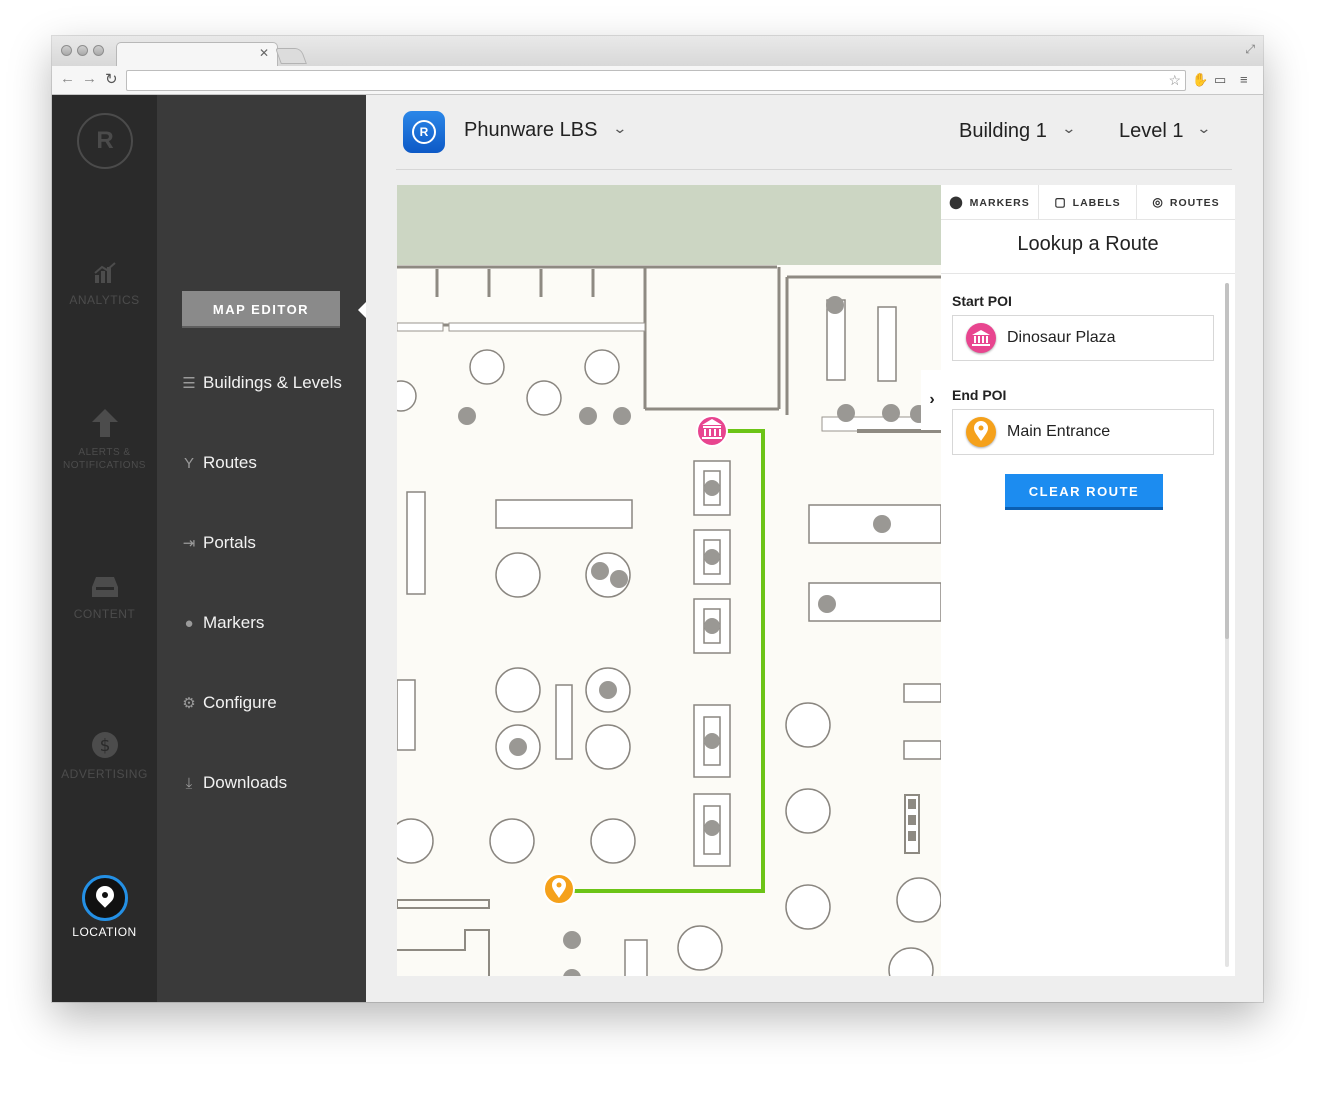 The image size is (1327, 1093). I want to click on start-poi-label: Start POI, so click(982, 301).